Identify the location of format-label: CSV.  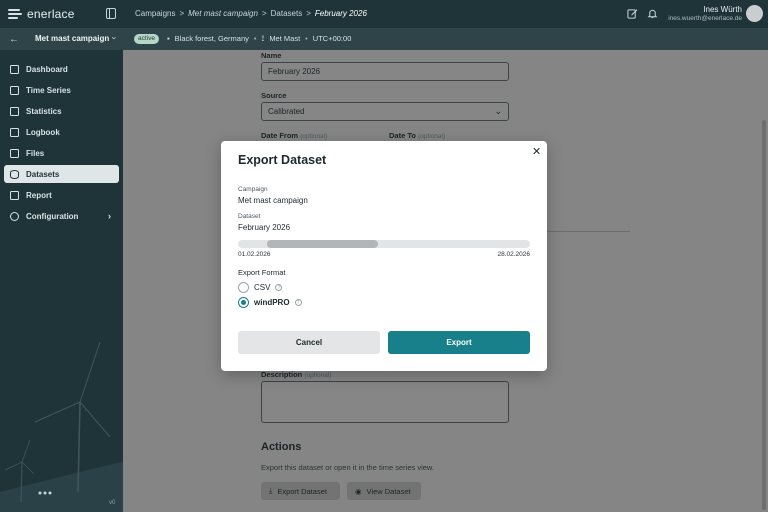
(262, 287).